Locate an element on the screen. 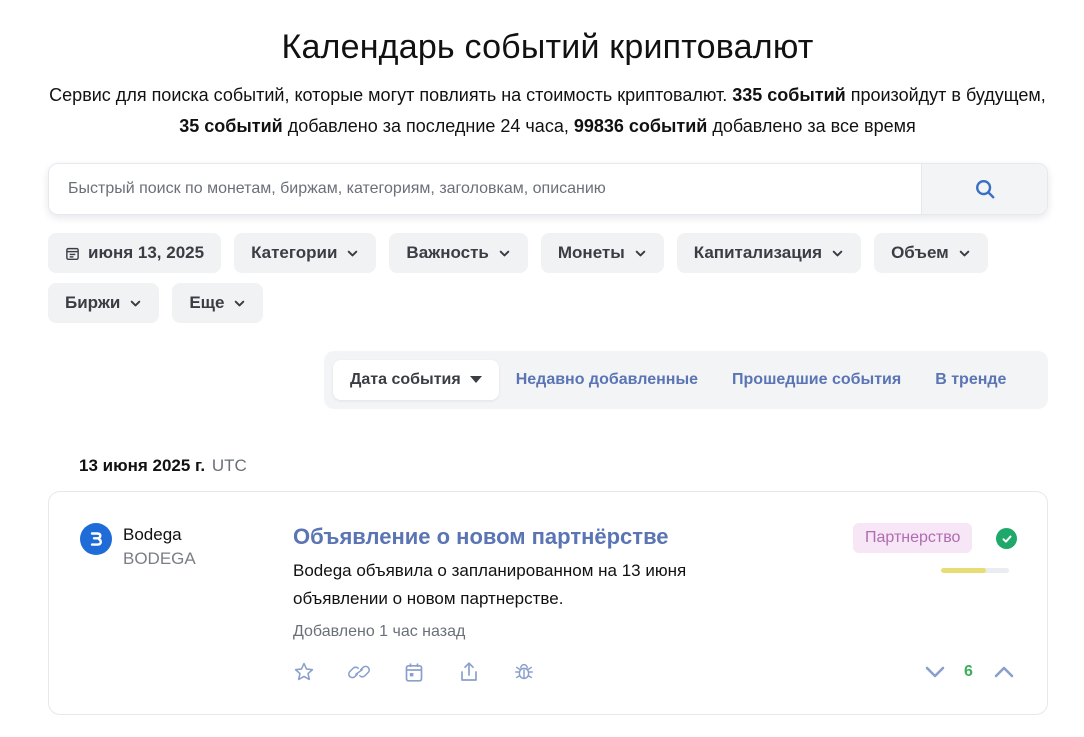 This screenshot has width=1084, height=737. bug-icon is located at coordinates (524, 672).